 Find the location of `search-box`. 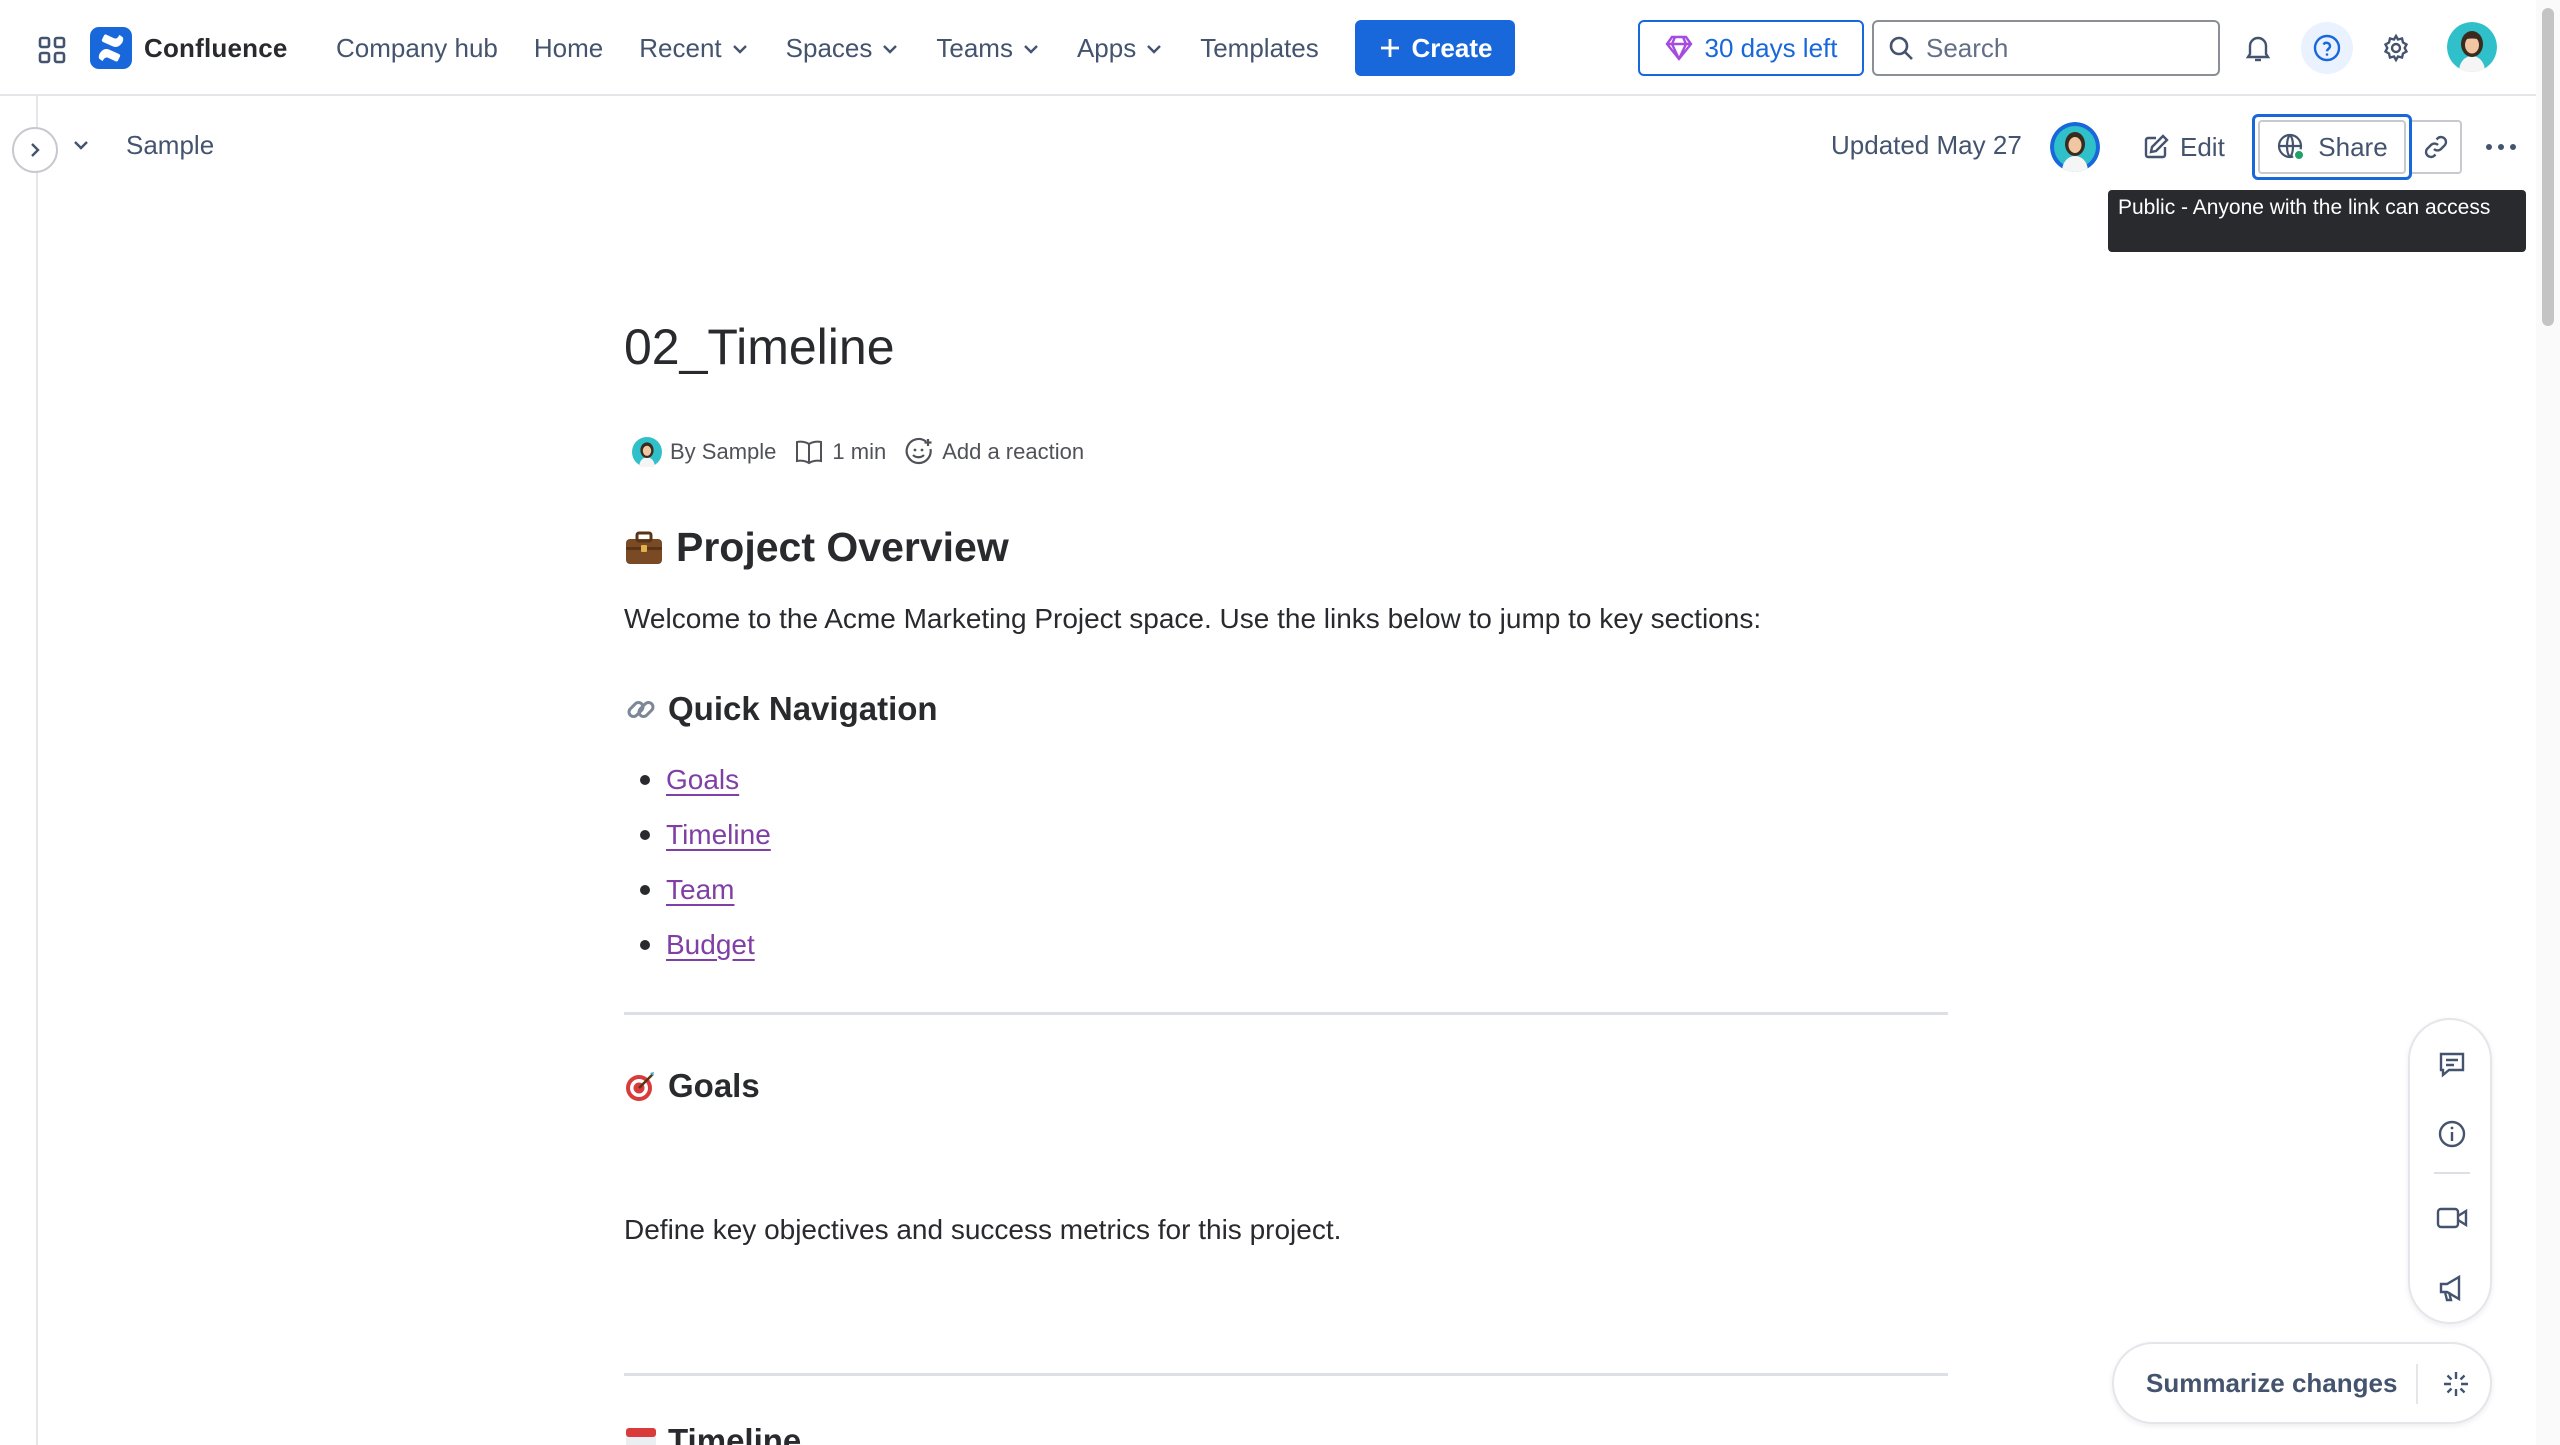

search-box is located at coordinates (2046, 48).